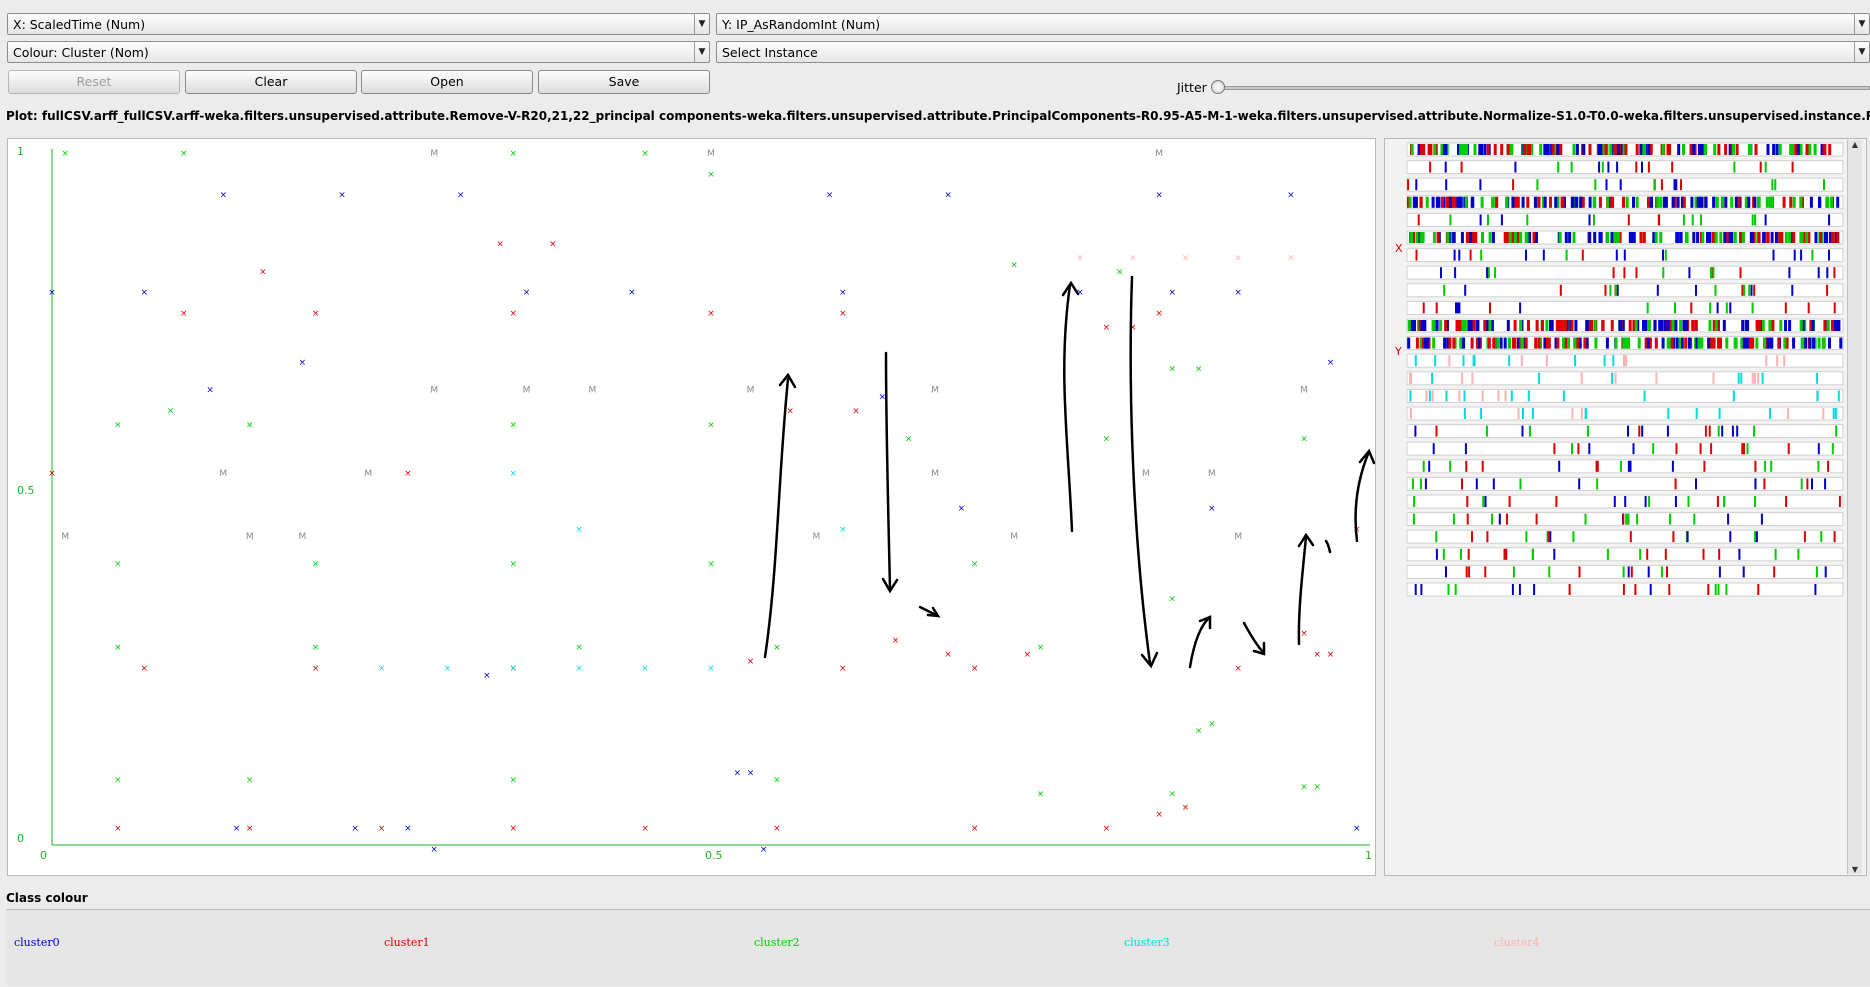 The height and width of the screenshot is (987, 1870). What do you see at coordinates (1147, 942) in the screenshot?
I see `legend-cluster3: cluster3` at bounding box center [1147, 942].